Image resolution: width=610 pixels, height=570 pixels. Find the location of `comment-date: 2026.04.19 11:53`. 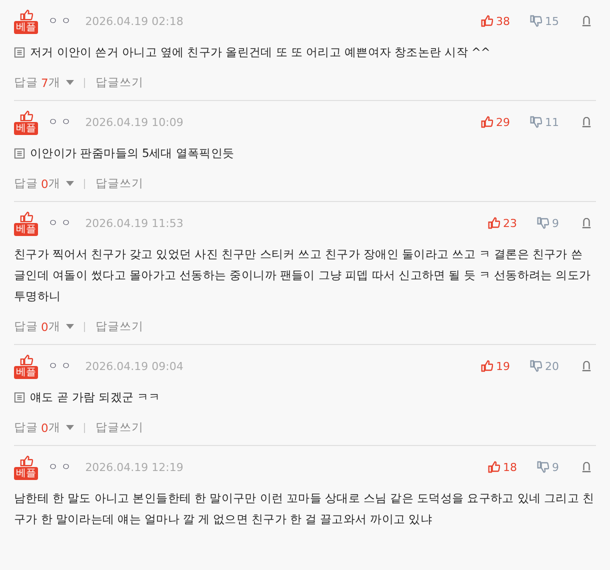

comment-date: 2026.04.19 11:53 is located at coordinates (134, 223).